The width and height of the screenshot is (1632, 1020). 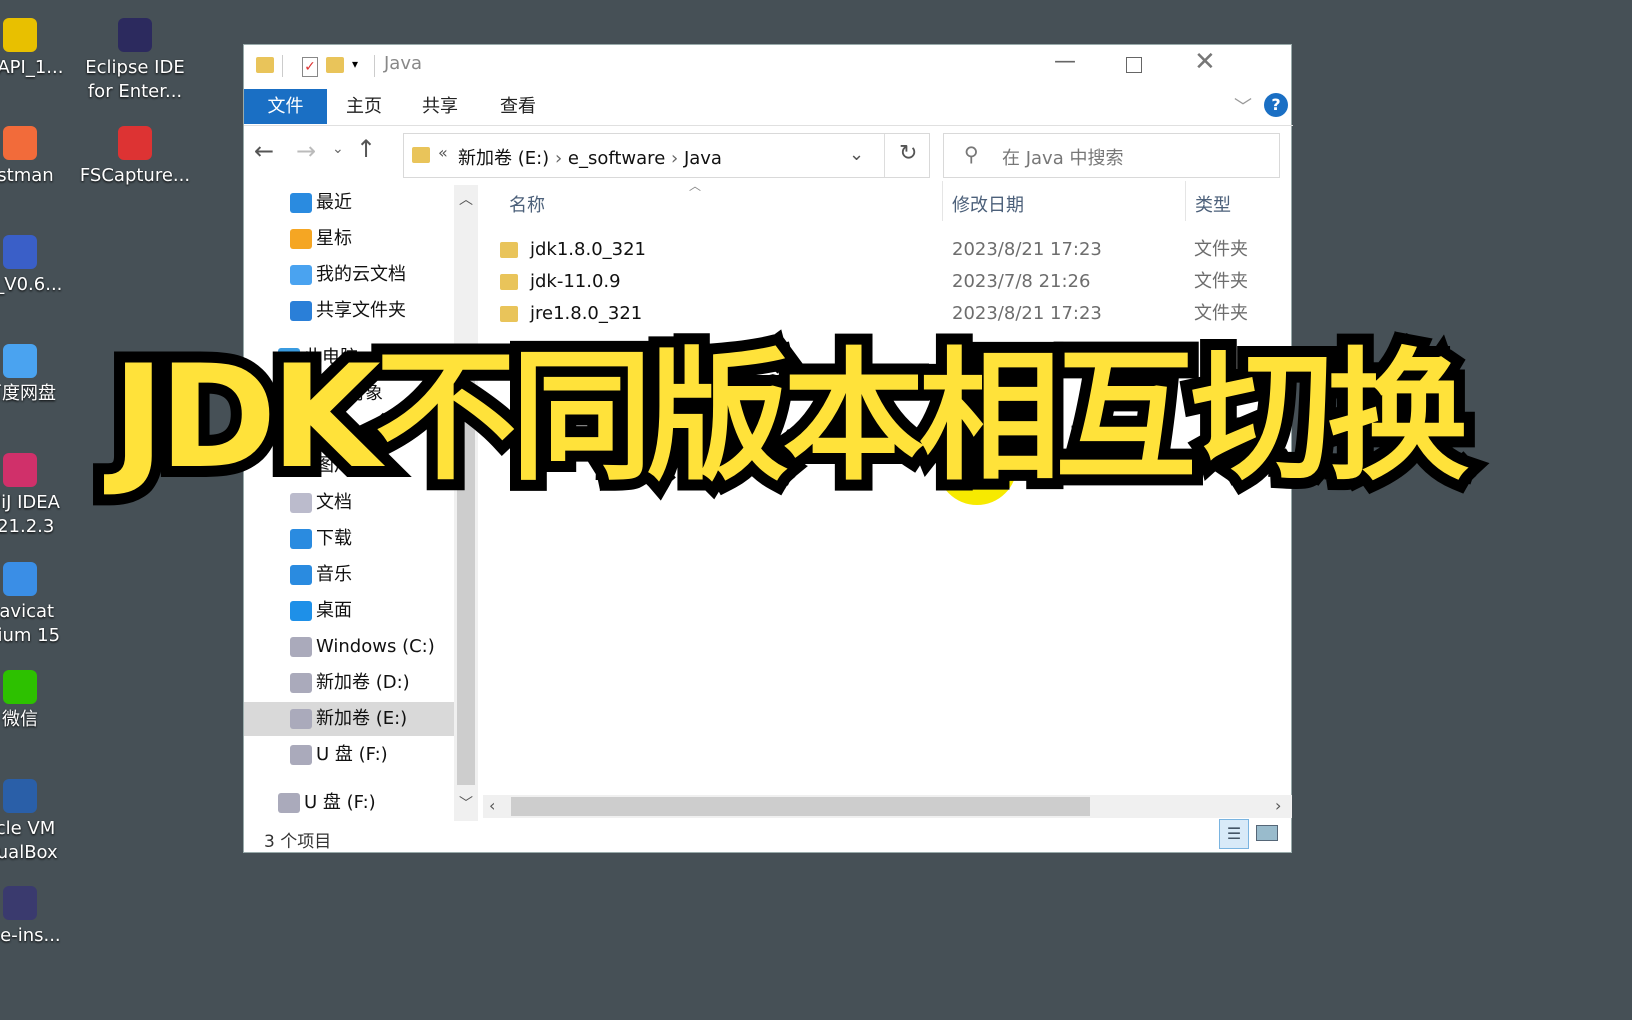 I want to click on refresh-button: ↻, so click(x=908, y=153).